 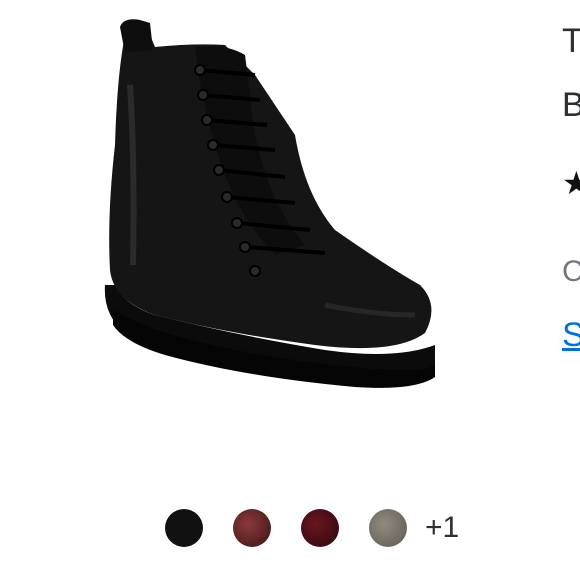 What do you see at coordinates (571, 335) in the screenshot?
I see `product-link: S` at bounding box center [571, 335].